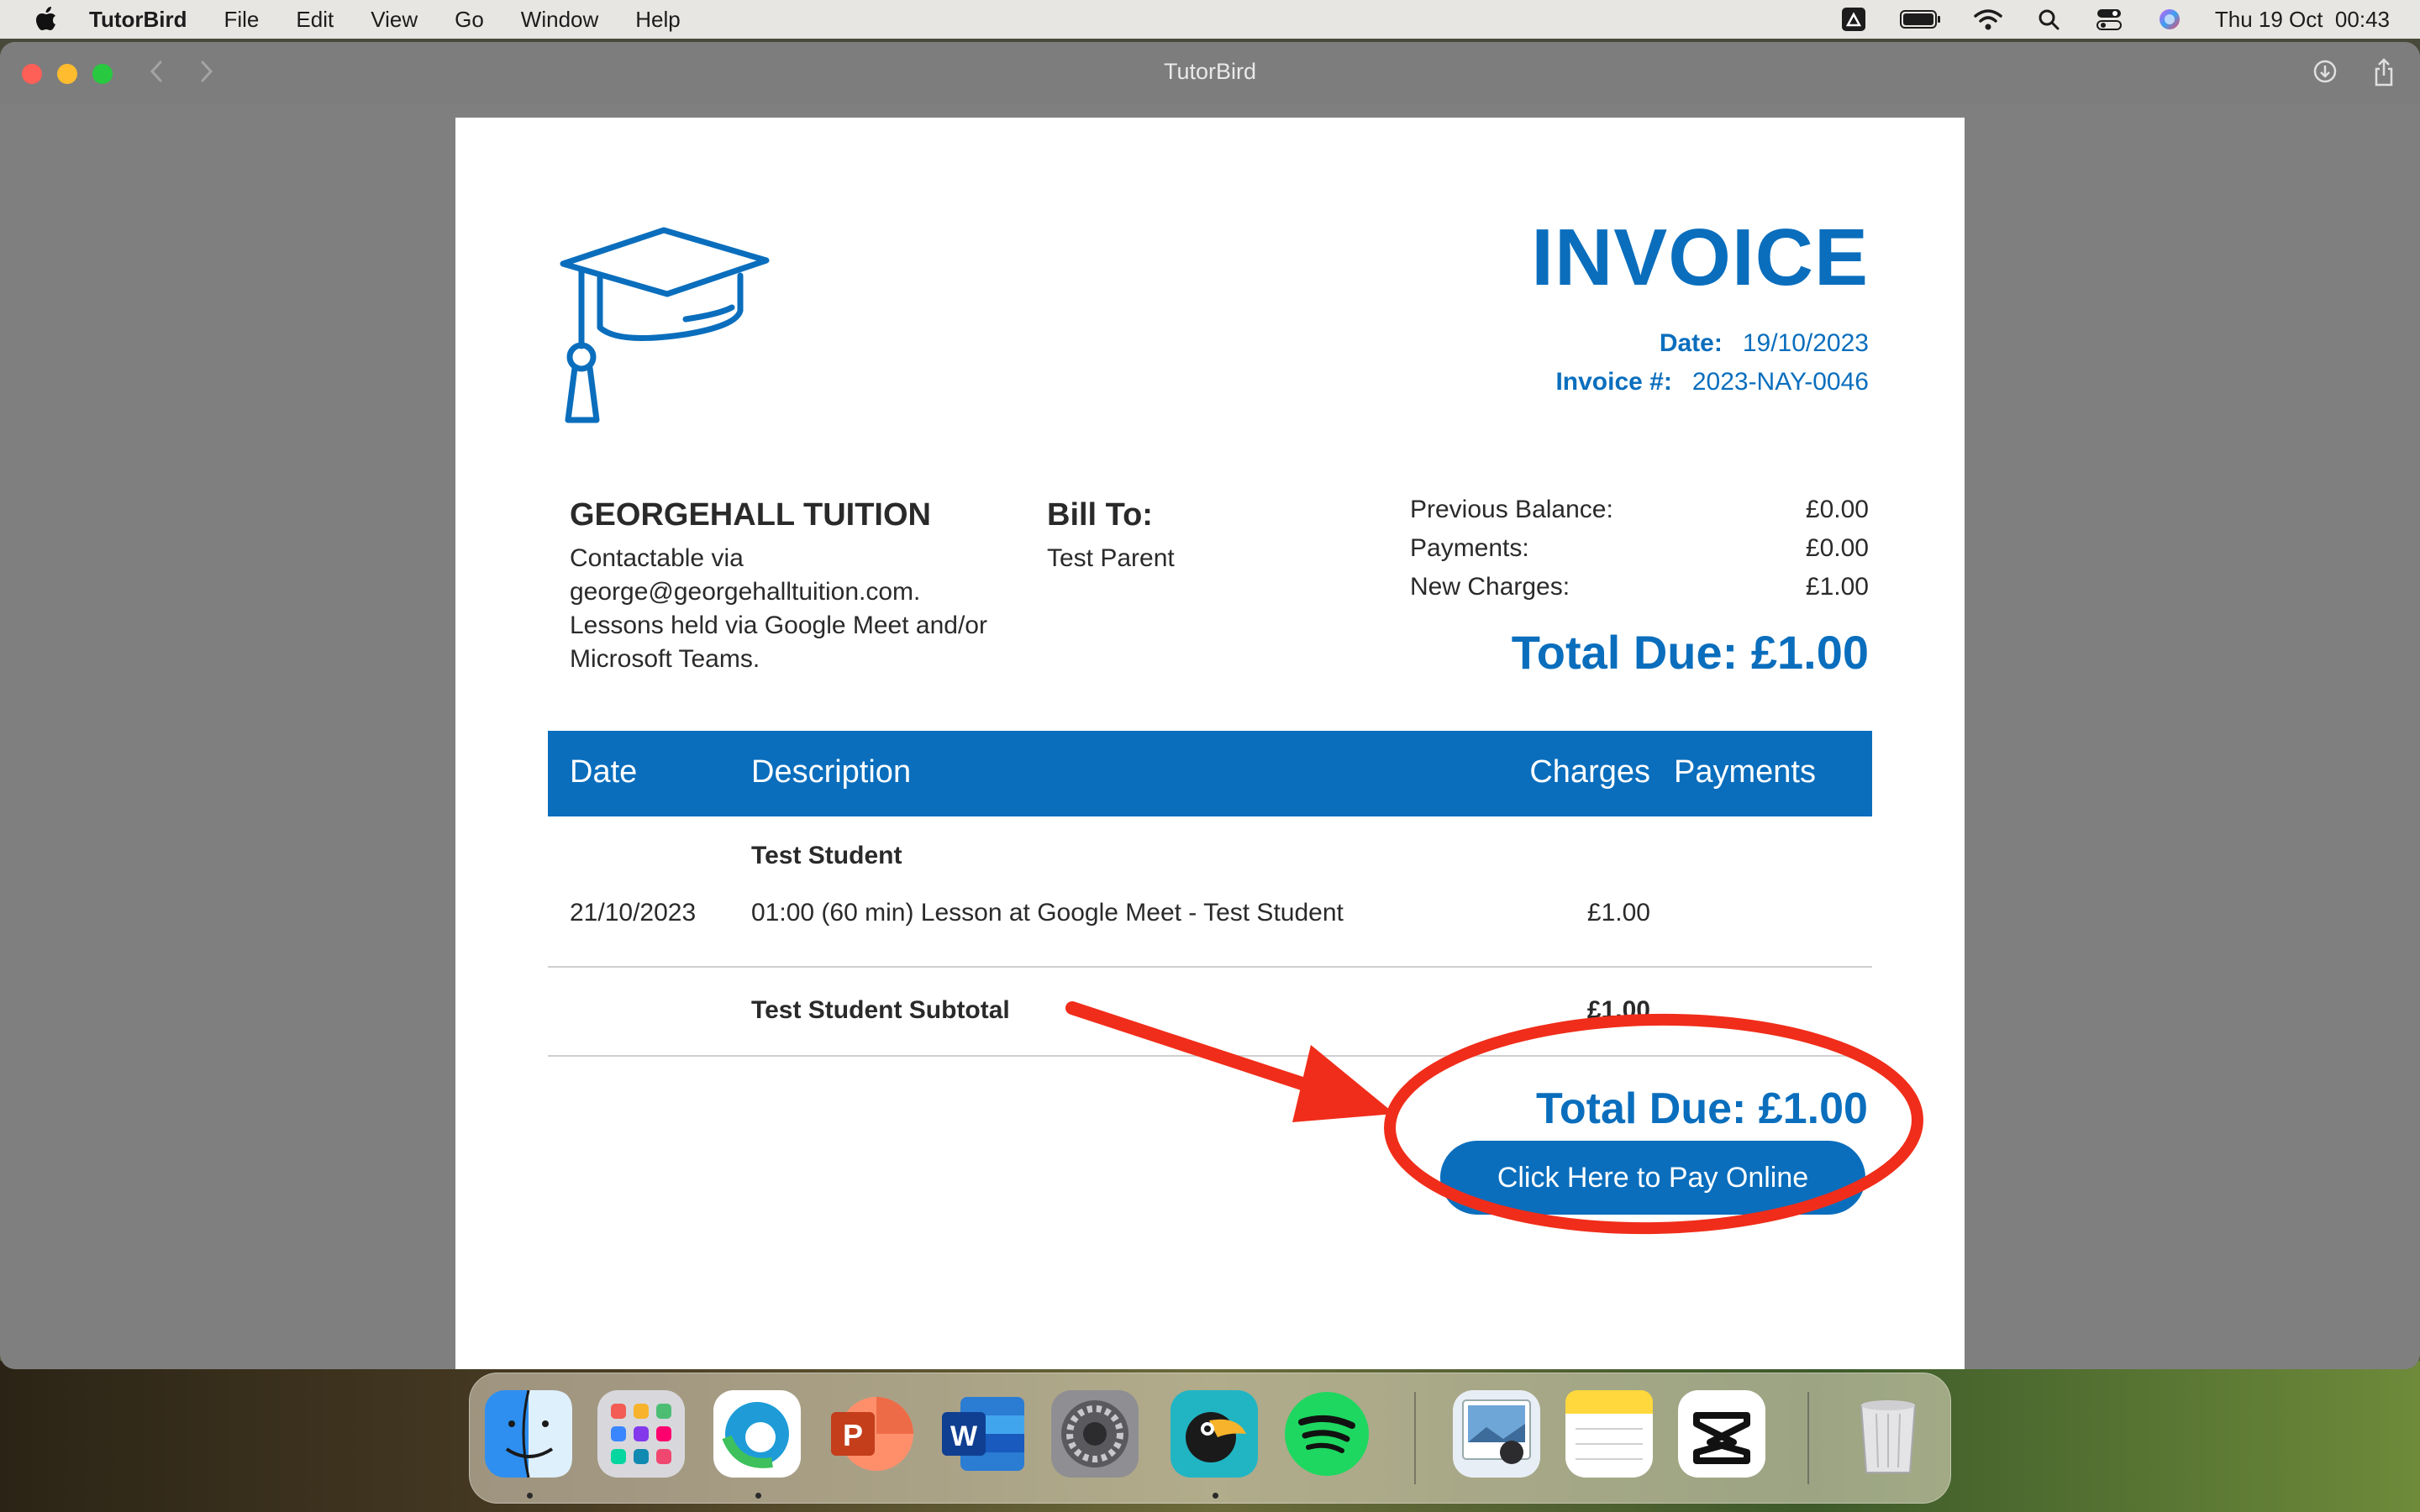 Image resolution: width=2420 pixels, height=1512 pixels. Describe the element at coordinates (633, 913) in the screenshot. I see `row-date: 21/10/2023` at that location.